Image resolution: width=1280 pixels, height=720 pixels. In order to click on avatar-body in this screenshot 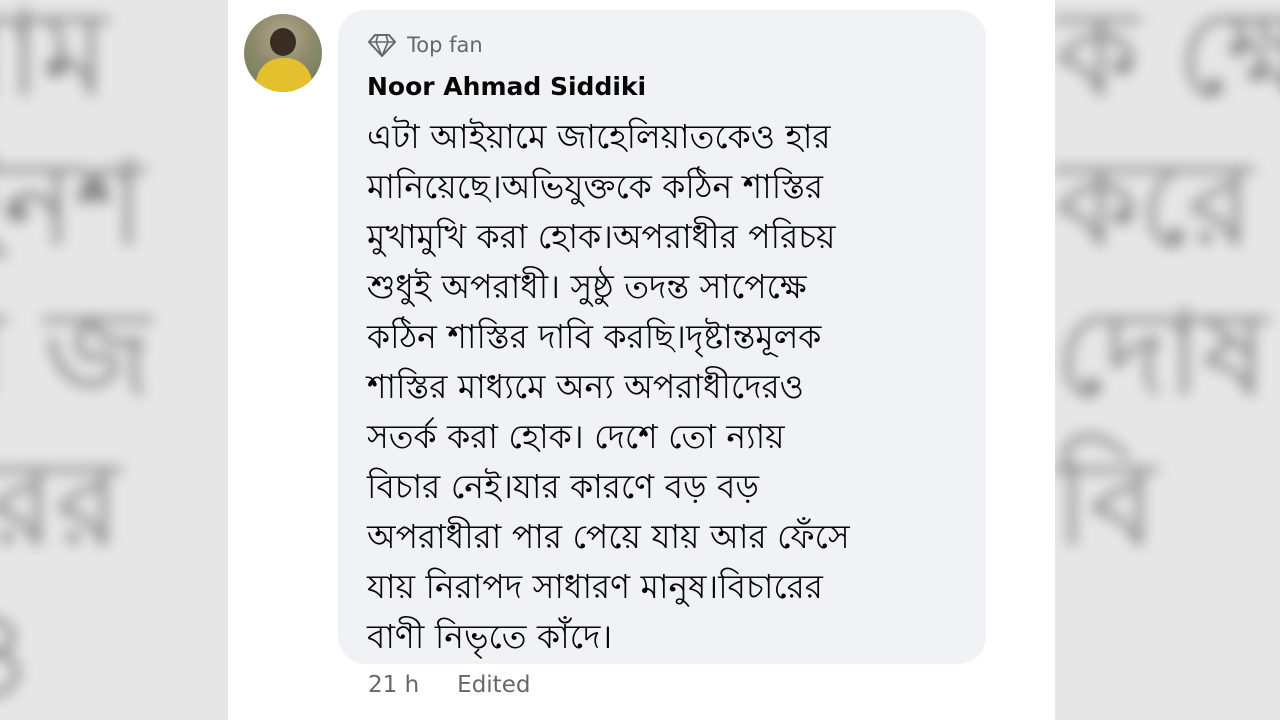, I will do `click(284, 75)`.